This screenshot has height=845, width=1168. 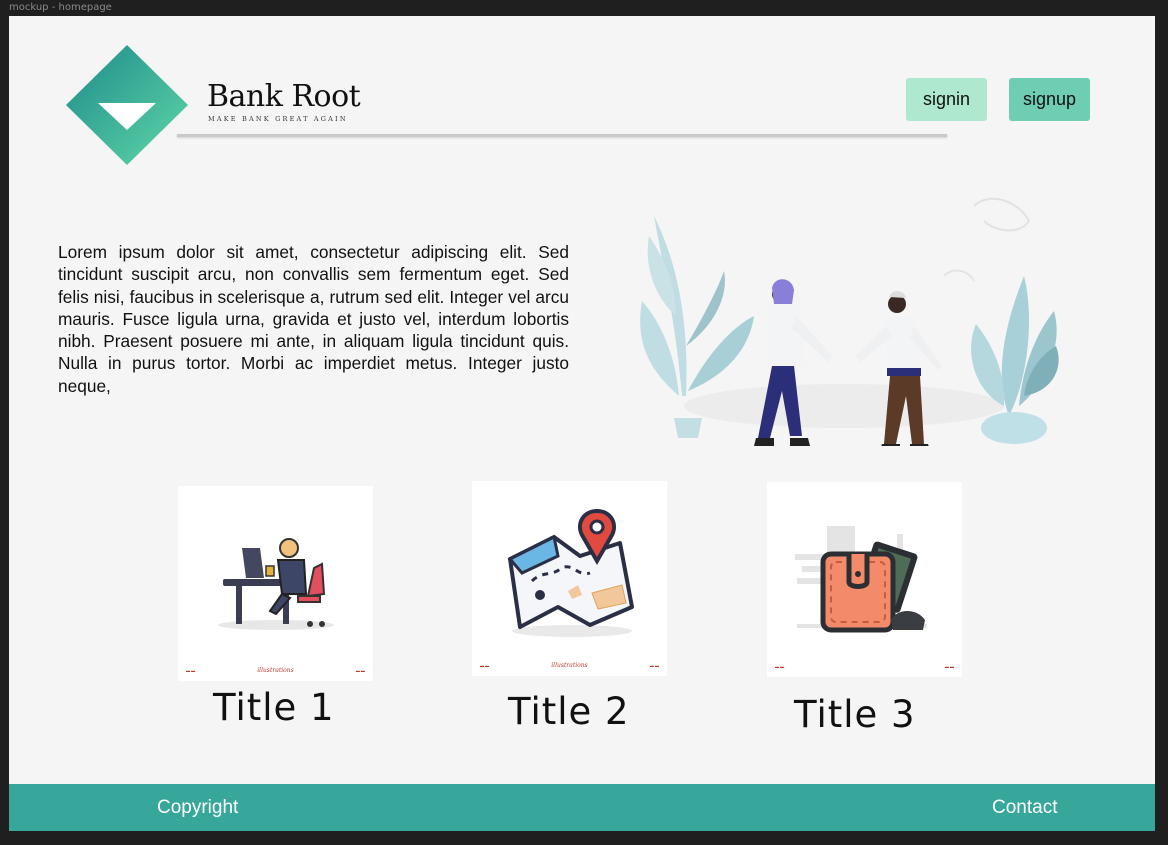 I want to click on bank-root-logo-icon, so click(x=127, y=105).